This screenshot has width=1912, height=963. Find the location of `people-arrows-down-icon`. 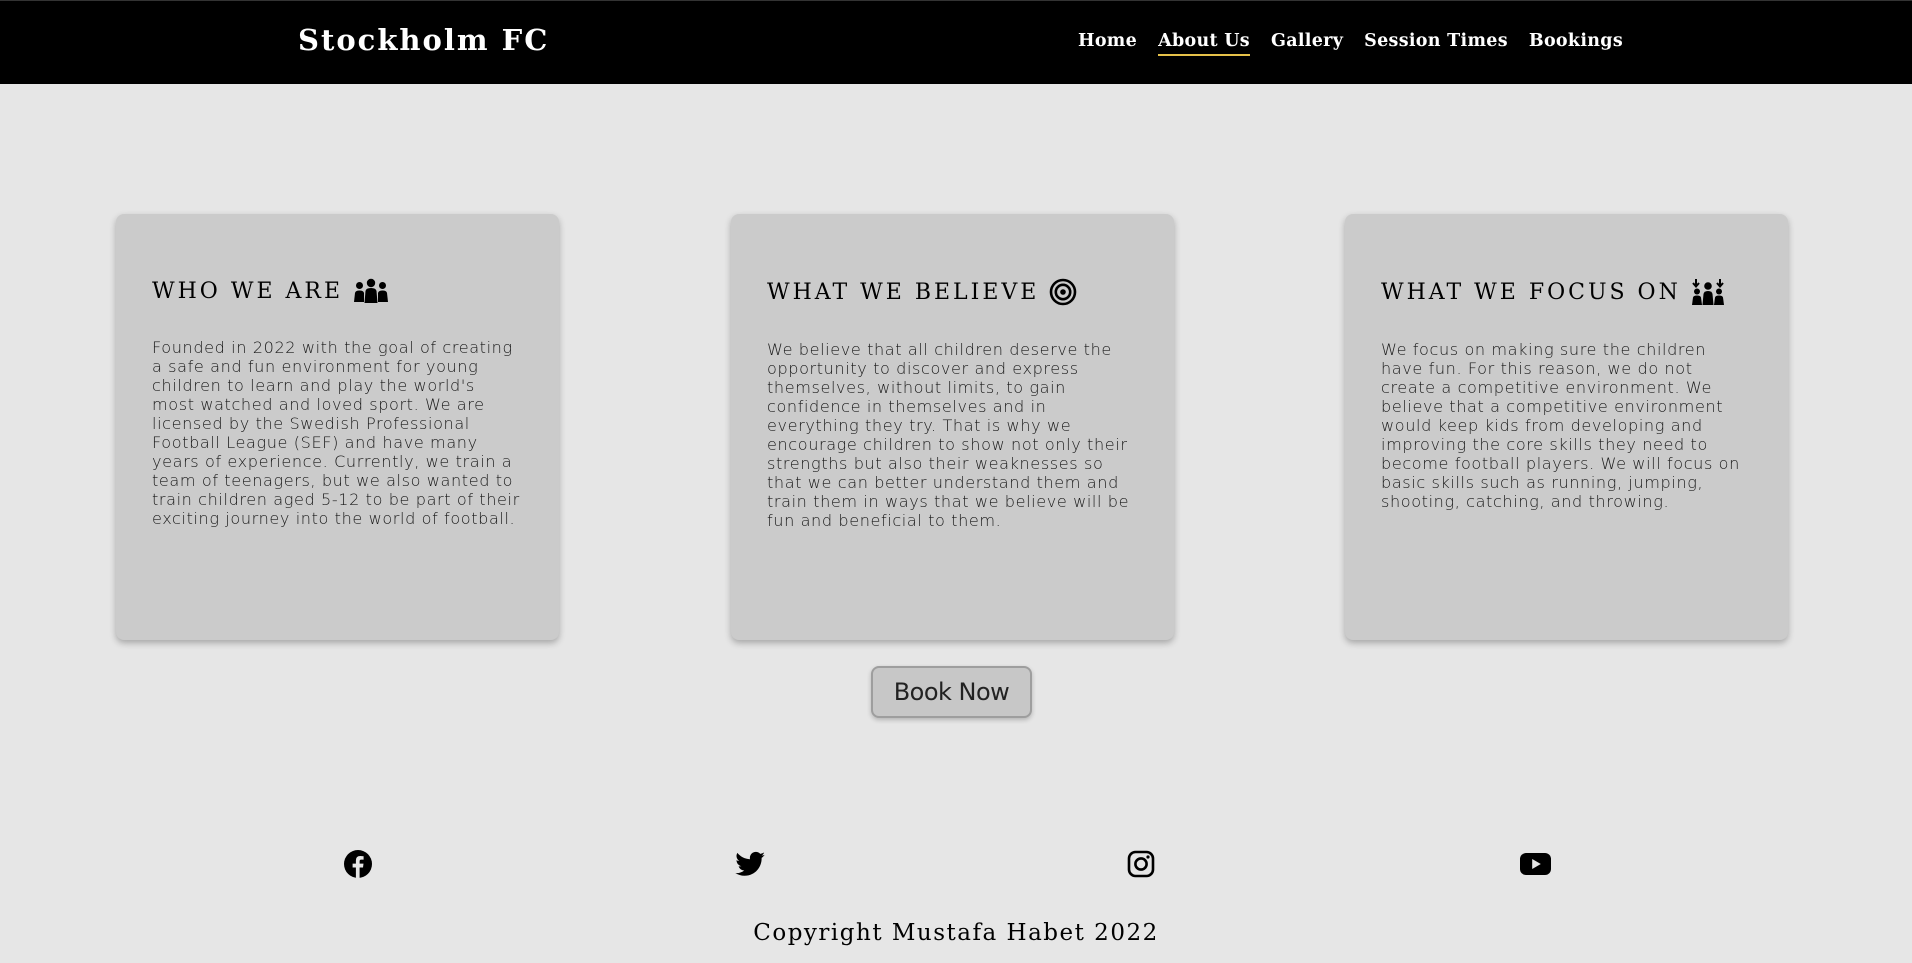

people-arrows-down-icon is located at coordinates (1707, 292).